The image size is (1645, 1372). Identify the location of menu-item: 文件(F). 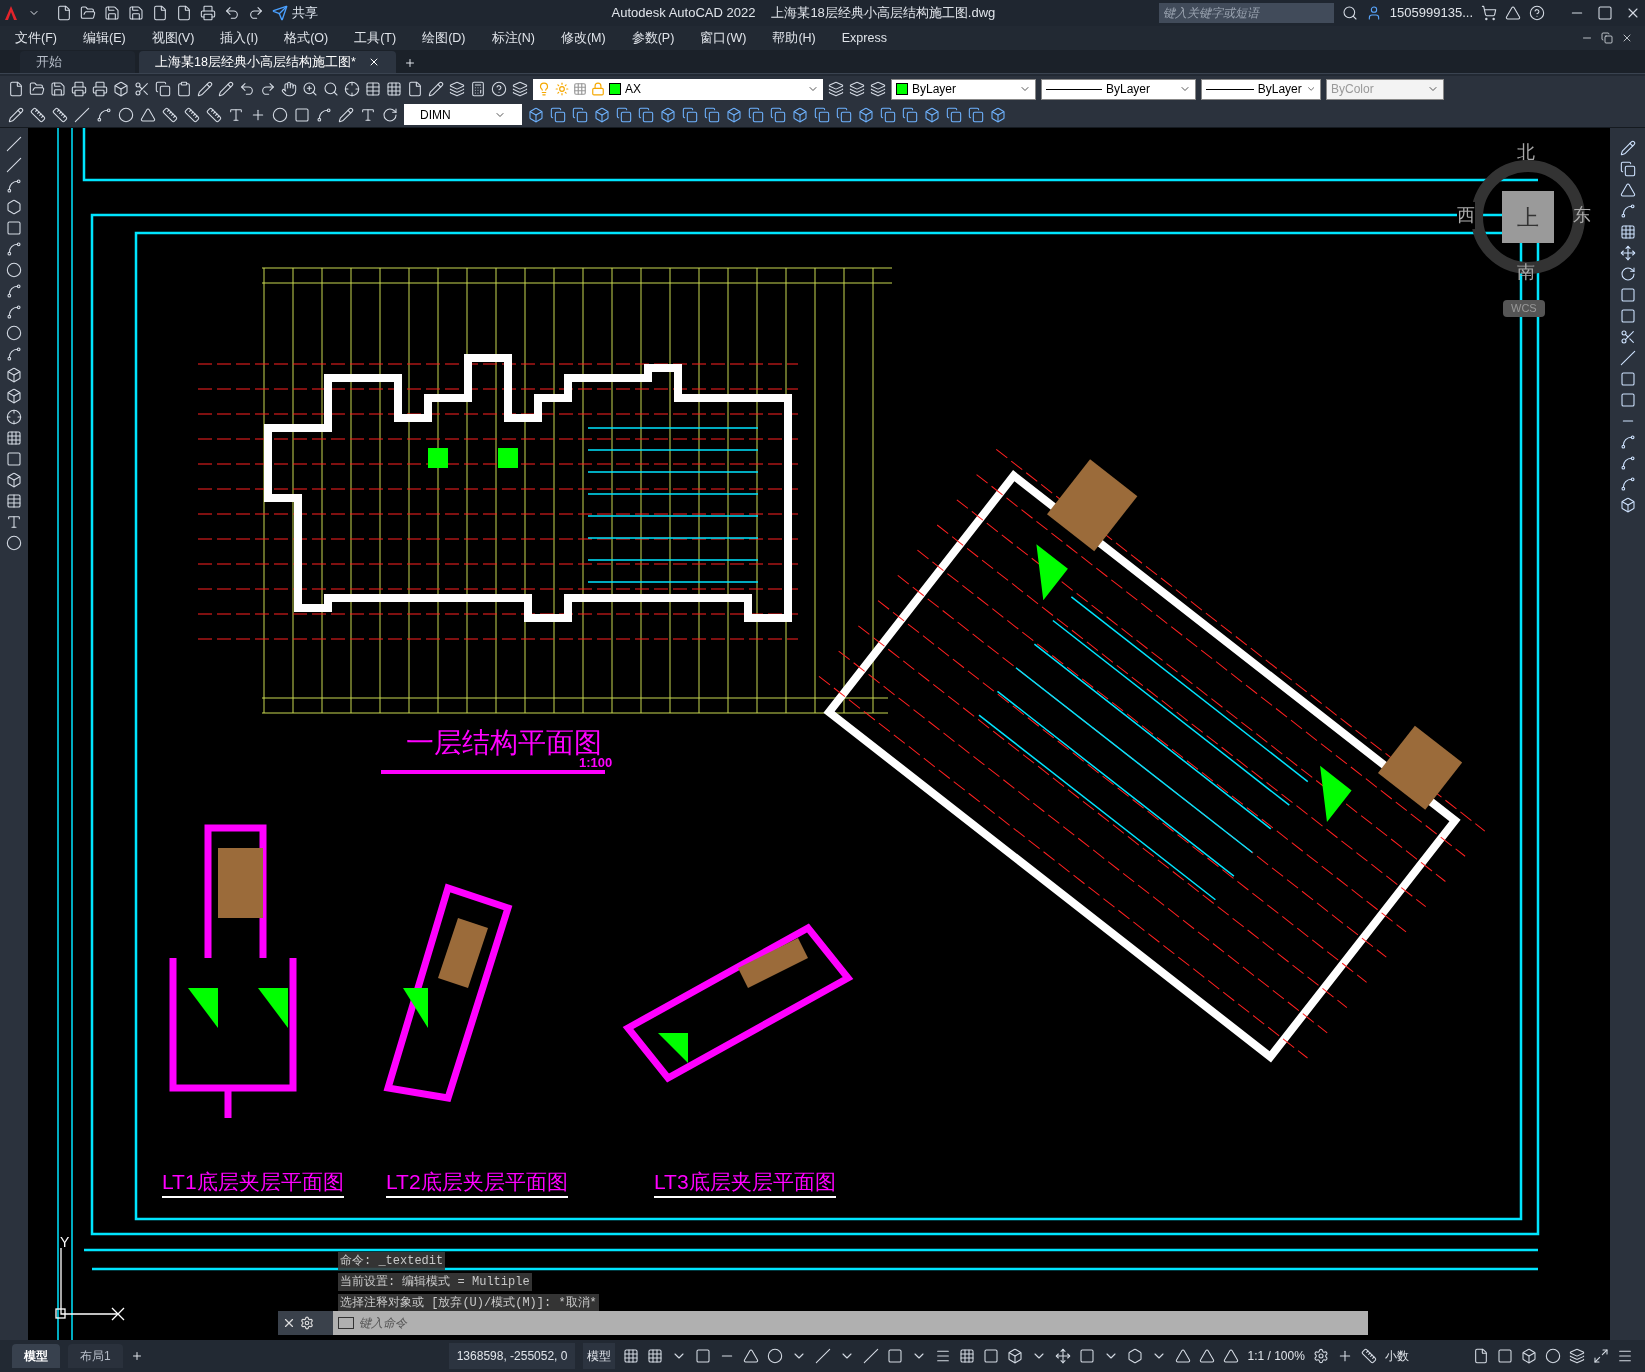
(36, 38).